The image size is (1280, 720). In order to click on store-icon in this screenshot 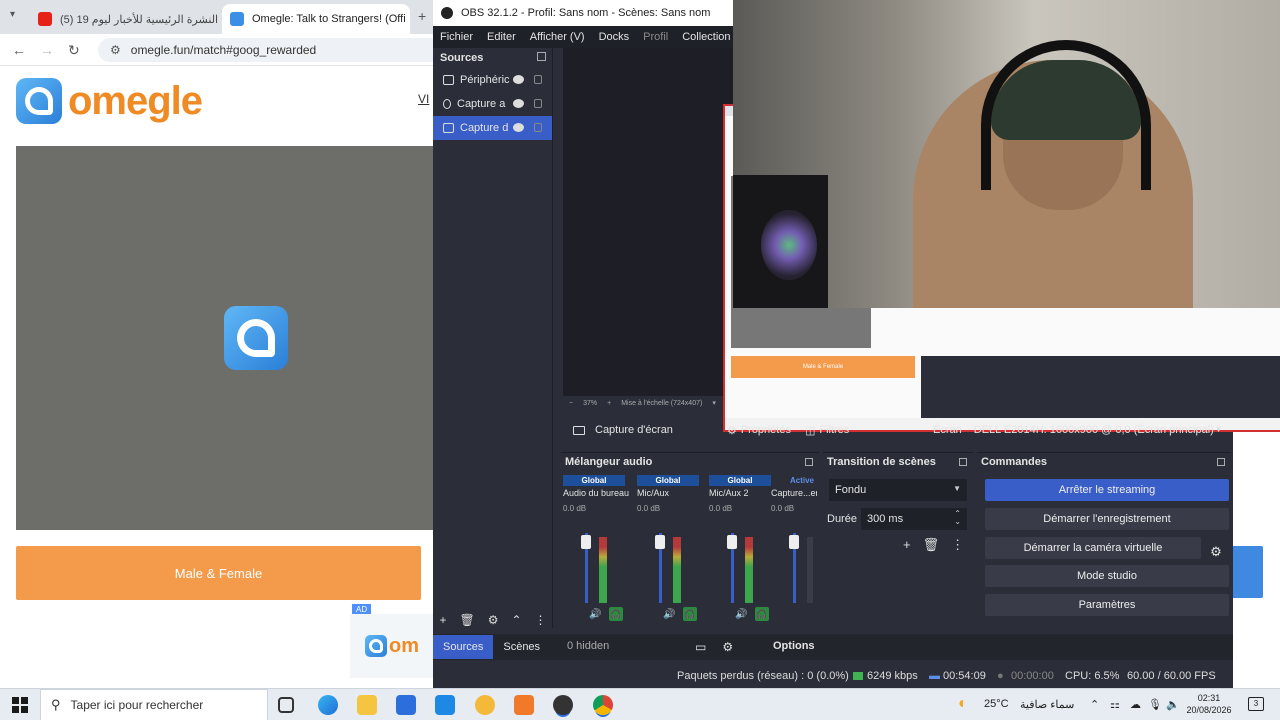, I will do `click(406, 705)`.